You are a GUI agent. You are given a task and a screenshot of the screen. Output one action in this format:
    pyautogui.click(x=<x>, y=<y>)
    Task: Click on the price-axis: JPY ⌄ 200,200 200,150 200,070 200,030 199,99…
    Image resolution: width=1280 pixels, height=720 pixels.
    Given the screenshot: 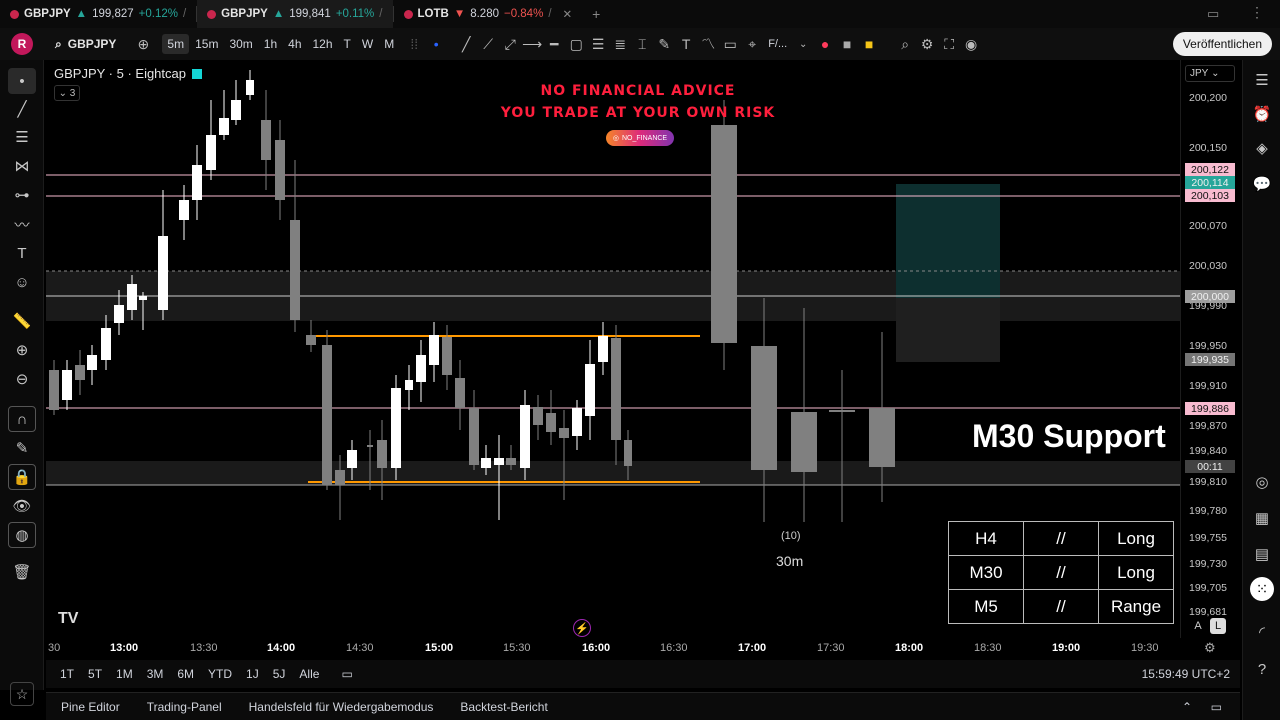 What is the action you would take?
    pyautogui.click(x=1210, y=349)
    